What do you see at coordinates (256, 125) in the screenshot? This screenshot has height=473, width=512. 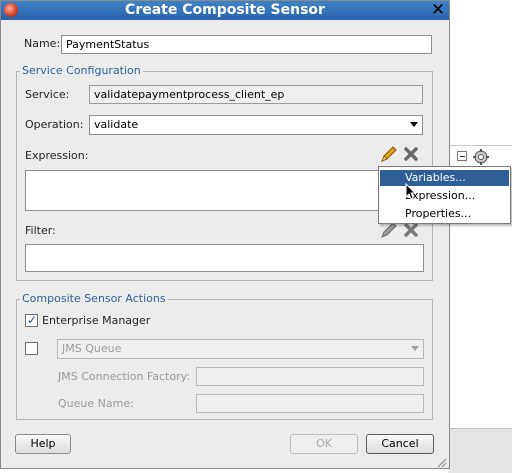 I see `operation-select: validate` at bounding box center [256, 125].